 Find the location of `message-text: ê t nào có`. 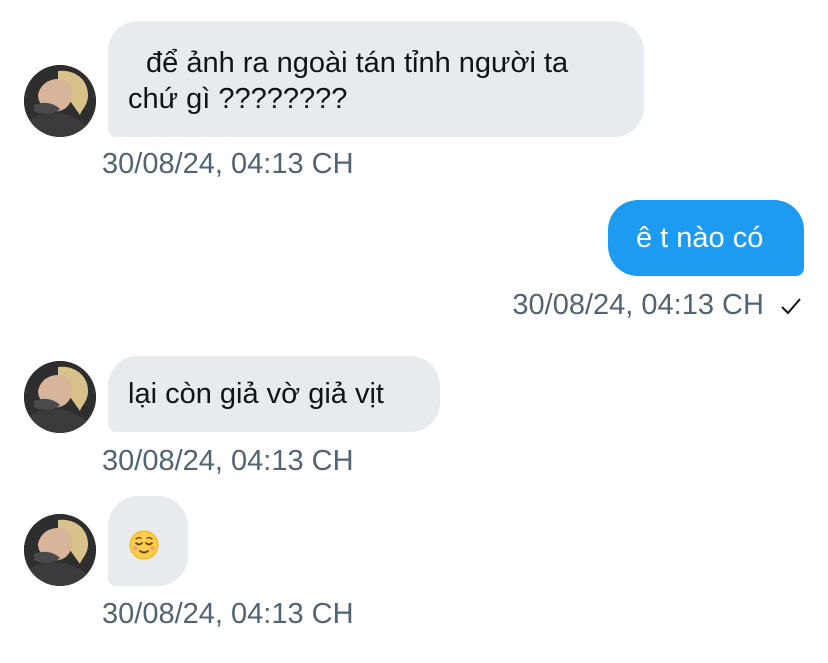

message-text: ê t nào có is located at coordinates (700, 238).